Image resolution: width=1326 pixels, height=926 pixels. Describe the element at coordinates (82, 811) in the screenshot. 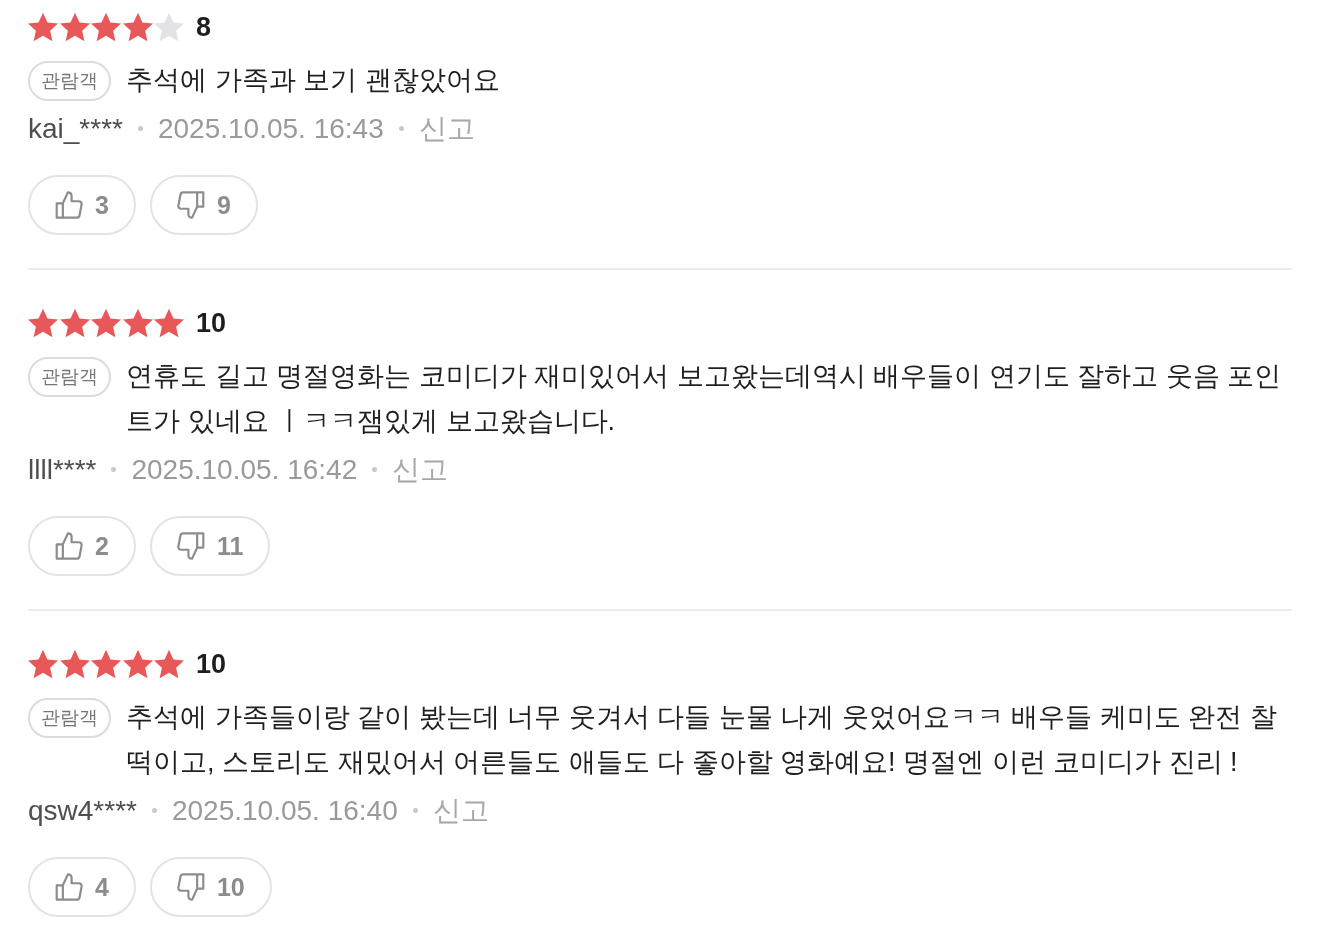

I see `author-name: qsw4****` at that location.